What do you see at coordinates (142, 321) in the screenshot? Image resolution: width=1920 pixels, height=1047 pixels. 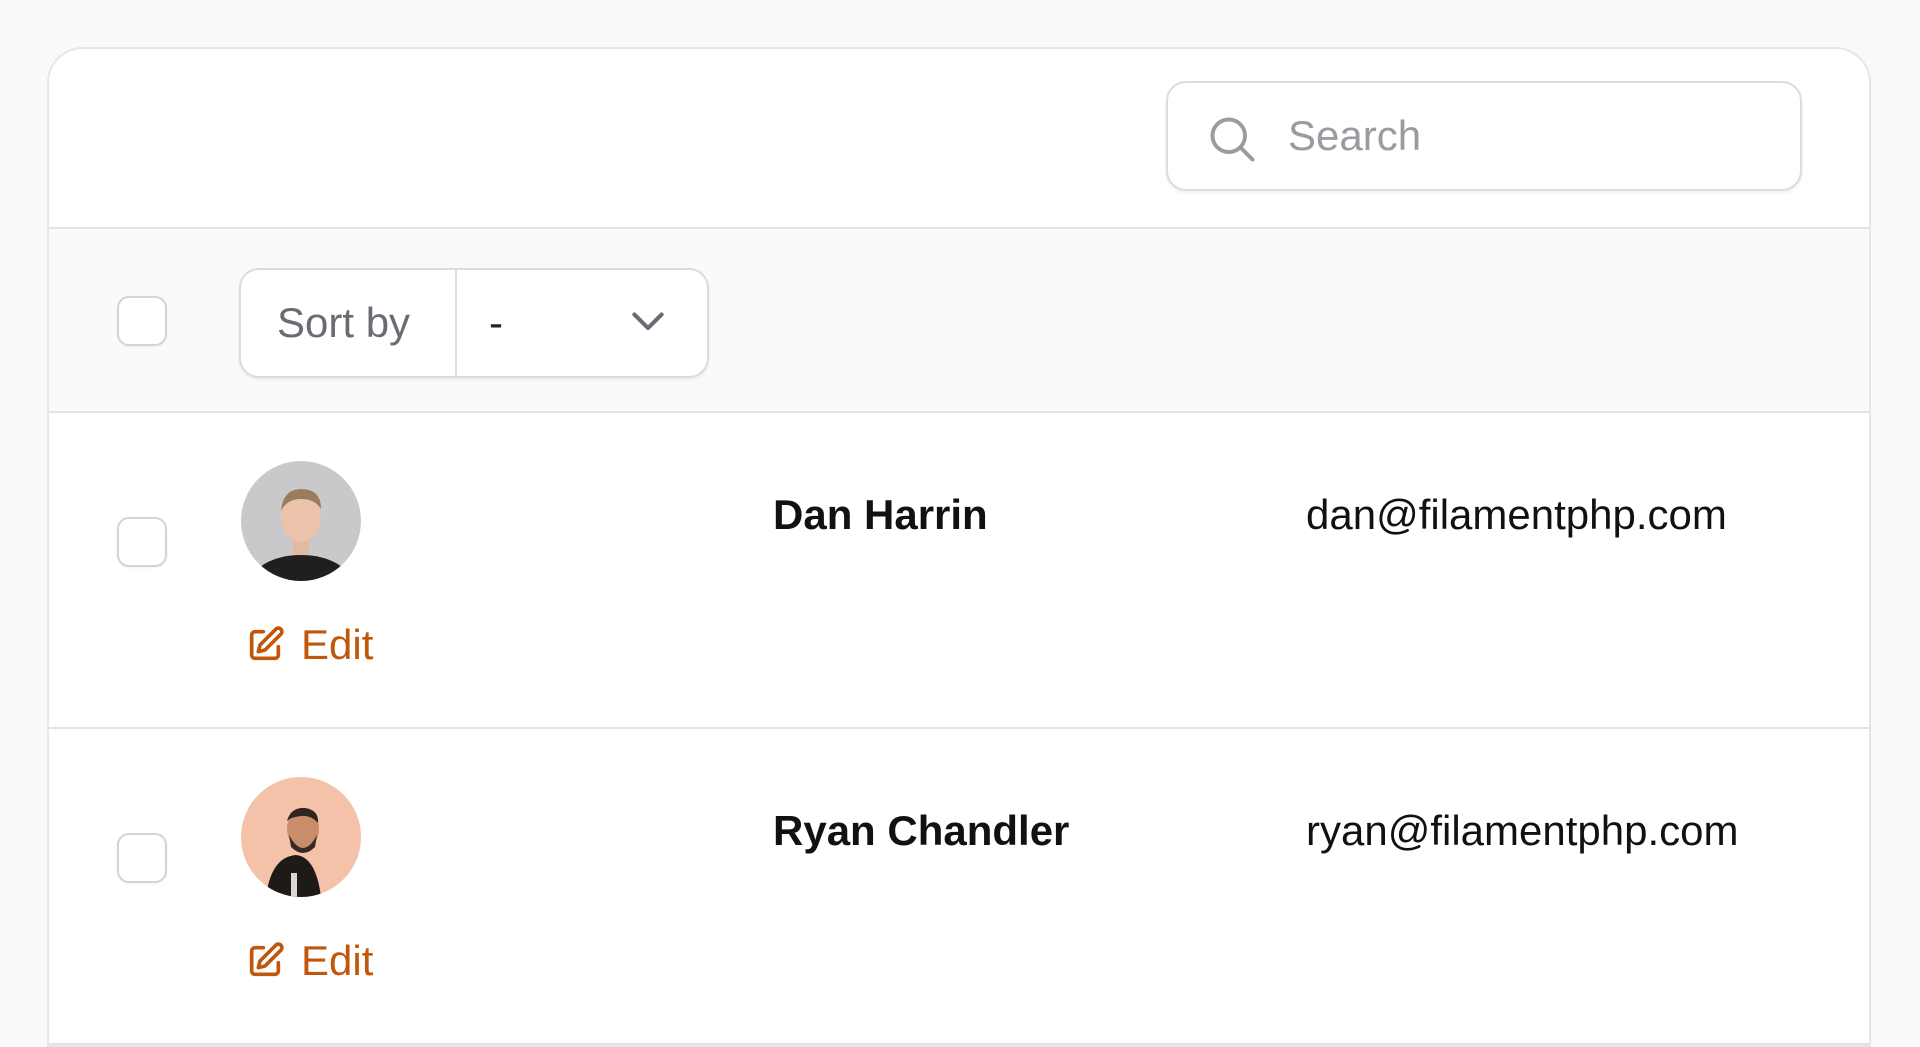 I see `select-all-checkbox` at bounding box center [142, 321].